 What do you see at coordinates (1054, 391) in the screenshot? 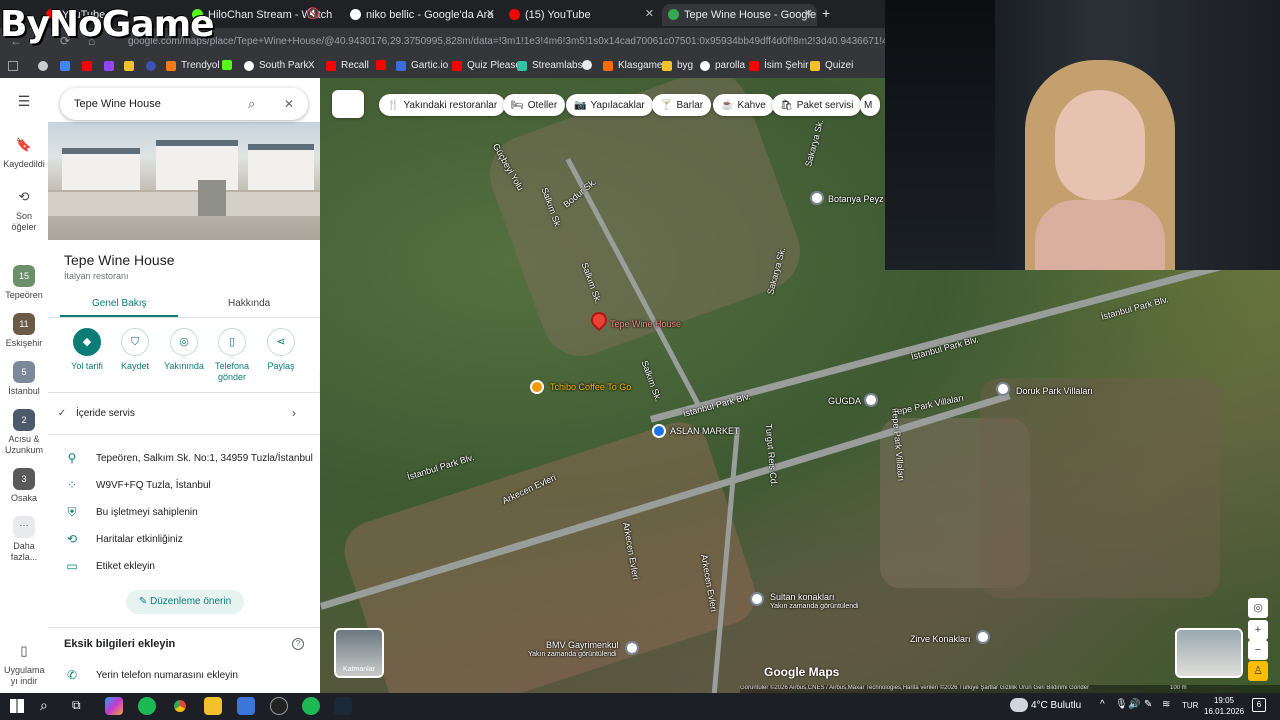
I see `poi-label: Doruk Park Villaları` at bounding box center [1054, 391].